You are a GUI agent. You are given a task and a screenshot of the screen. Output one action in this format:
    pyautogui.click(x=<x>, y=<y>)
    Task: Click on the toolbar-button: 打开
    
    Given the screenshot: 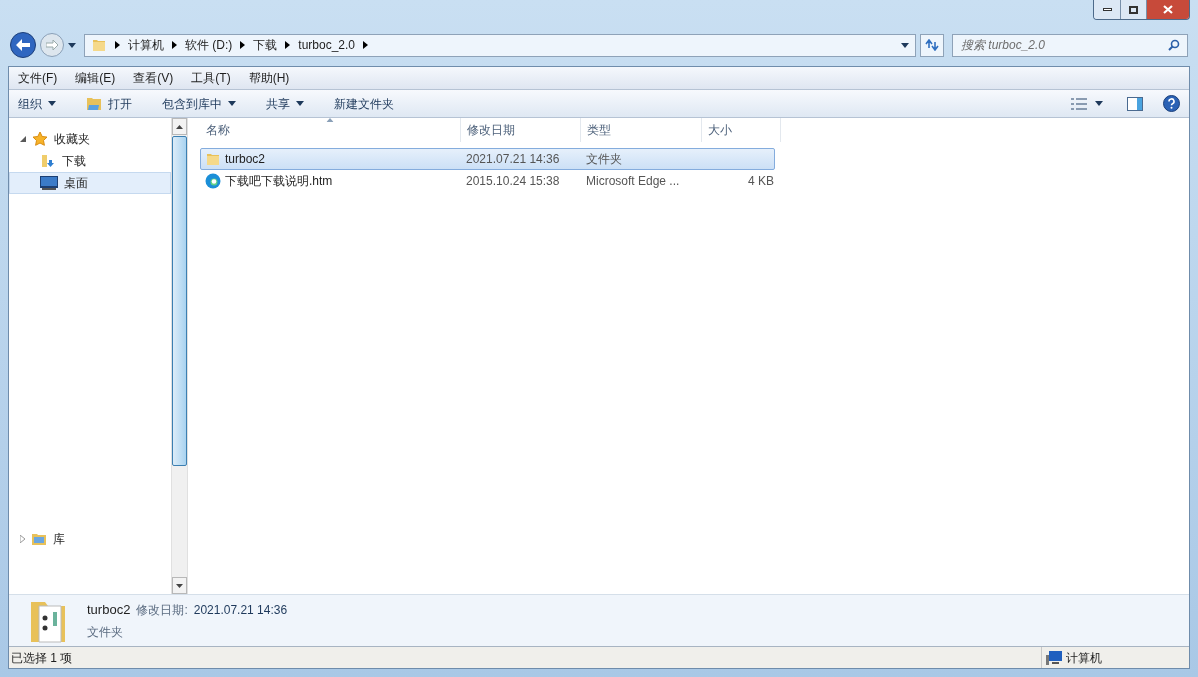 What is the action you would take?
    pyautogui.click(x=109, y=103)
    